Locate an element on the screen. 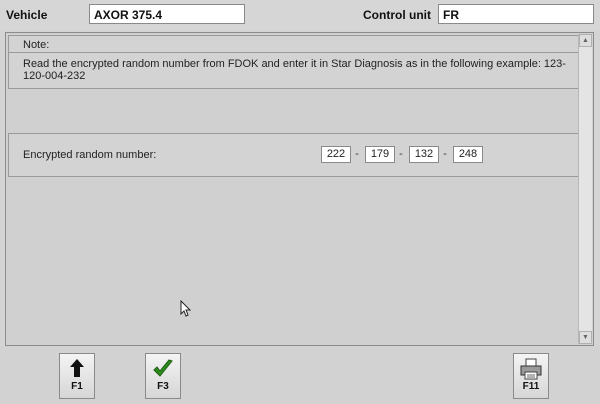  encrypted-segment-1: 222 is located at coordinates (336, 154).